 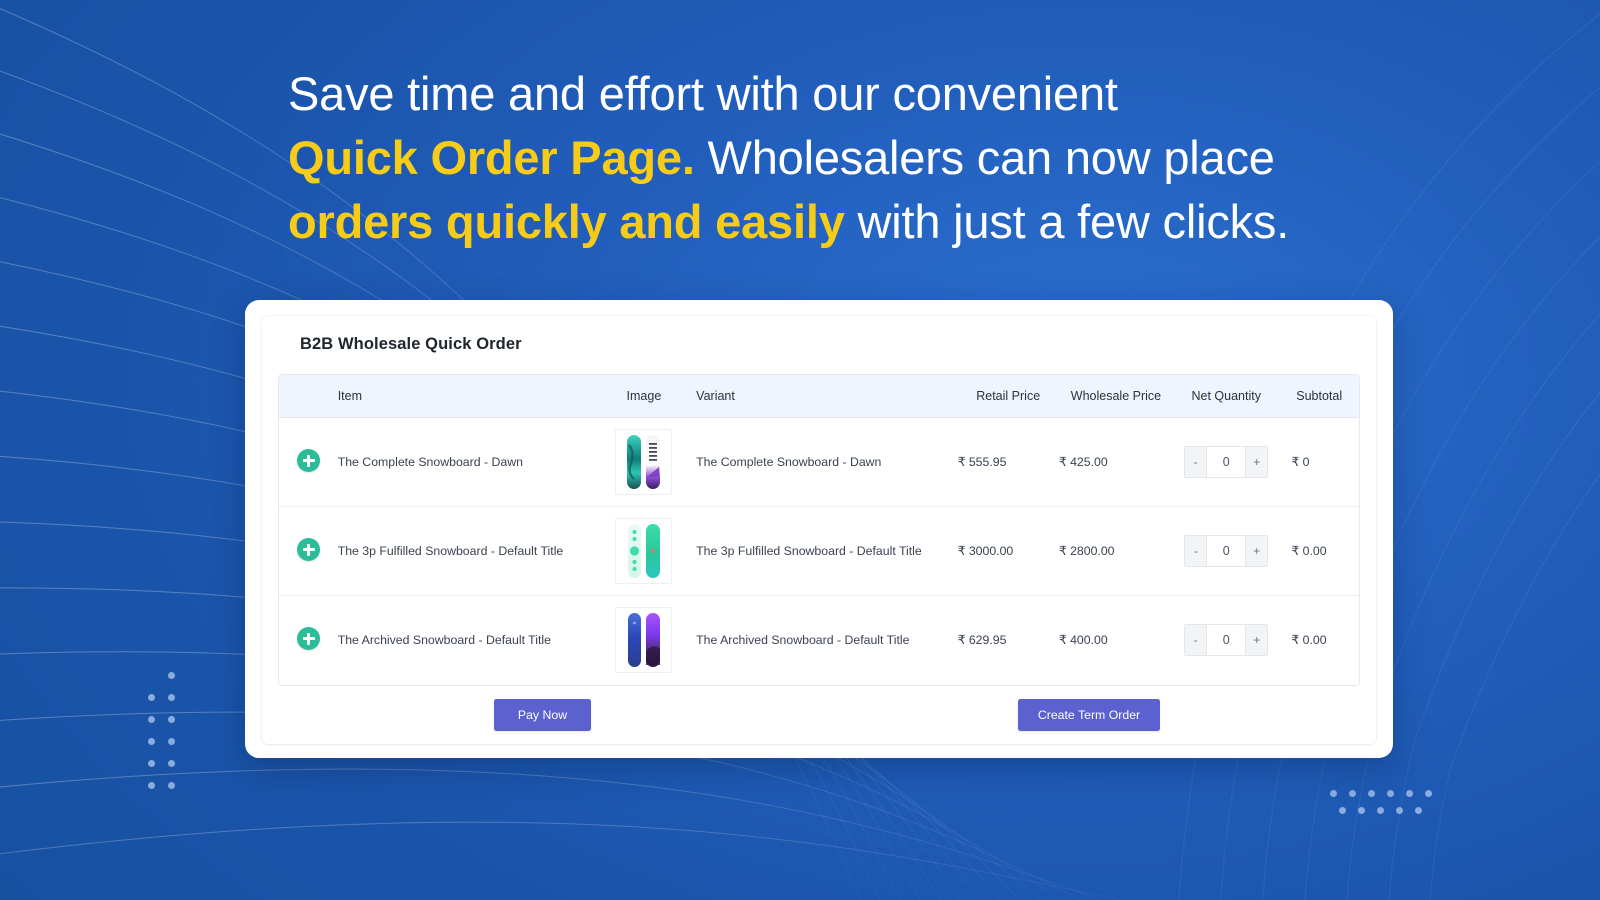 What do you see at coordinates (1008, 640) in the screenshot?
I see `retail-price: ₹ 629.95` at bounding box center [1008, 640].